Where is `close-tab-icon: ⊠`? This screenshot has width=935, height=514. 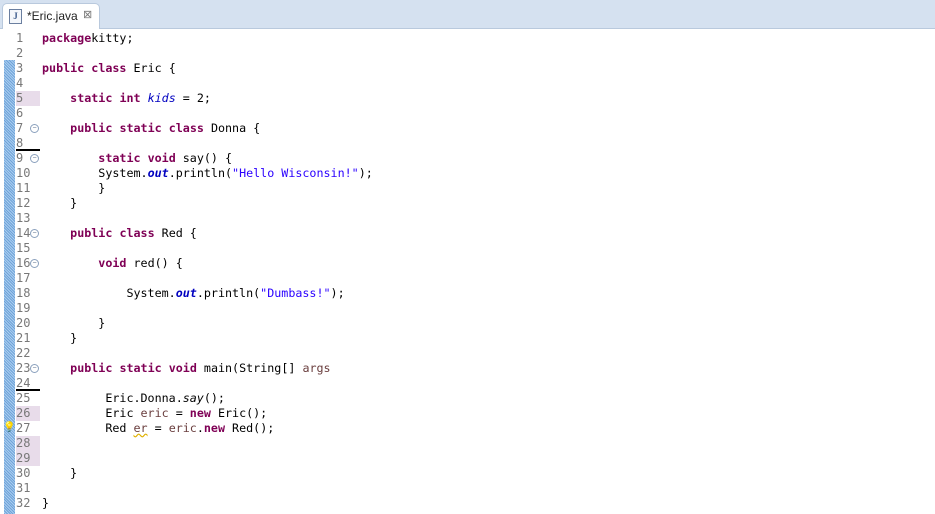
close-tab-icon: ⊠ is located at coordinates (87, 14).